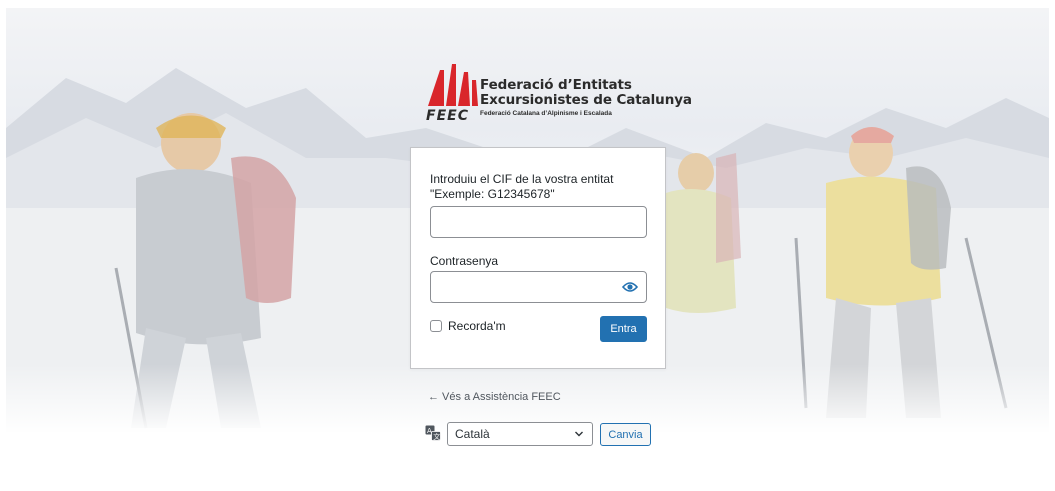 This screenshot has width=1055, height=491. Describe the element at coordinates (625, 434) in the screenshot. I see `change-language-button: Canvia` at that location.